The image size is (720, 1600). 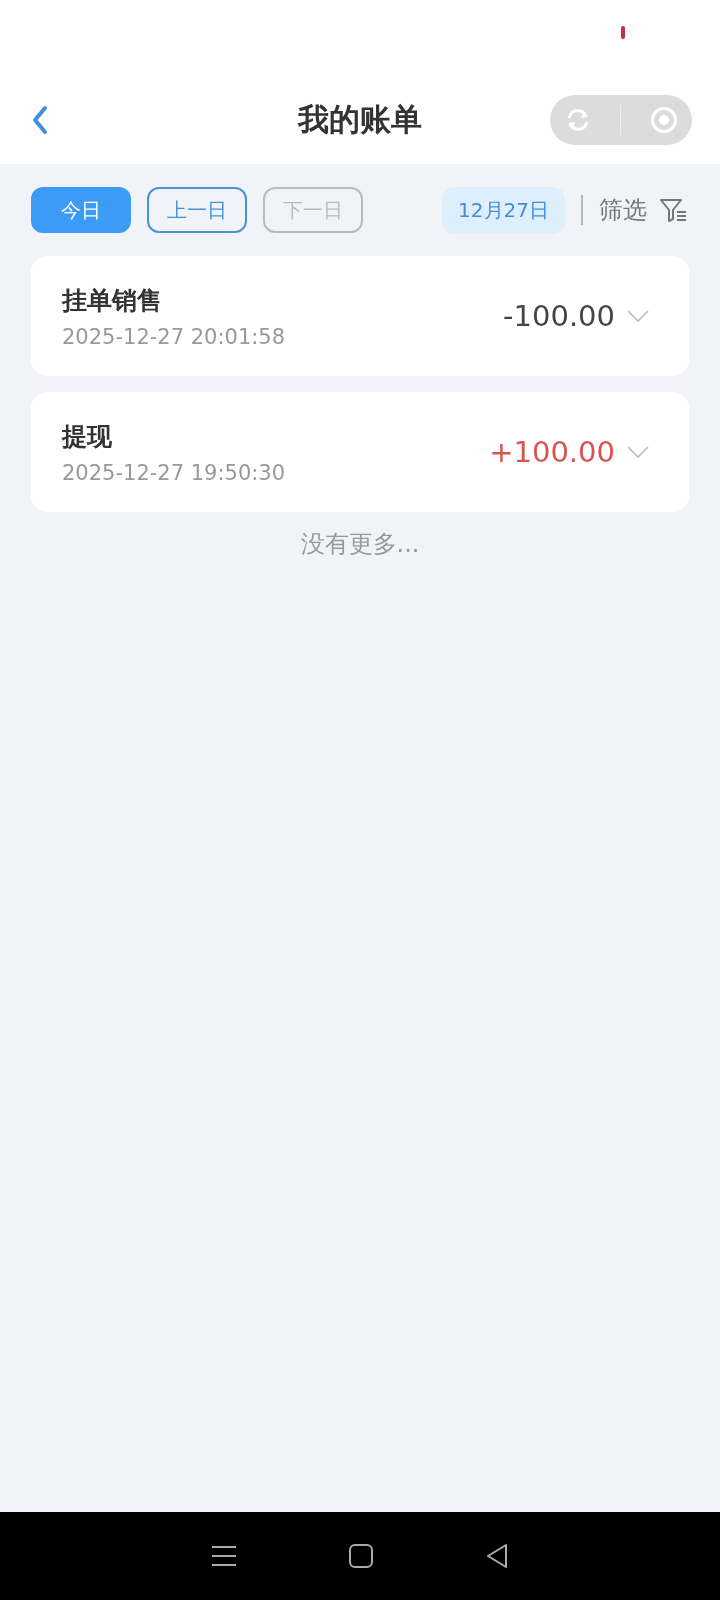 What do you see at coordinates (174, 336) in the screenshot?
I see `transaction-time: 2025-12-27 20:01:58` at bounding box center [174, 336].